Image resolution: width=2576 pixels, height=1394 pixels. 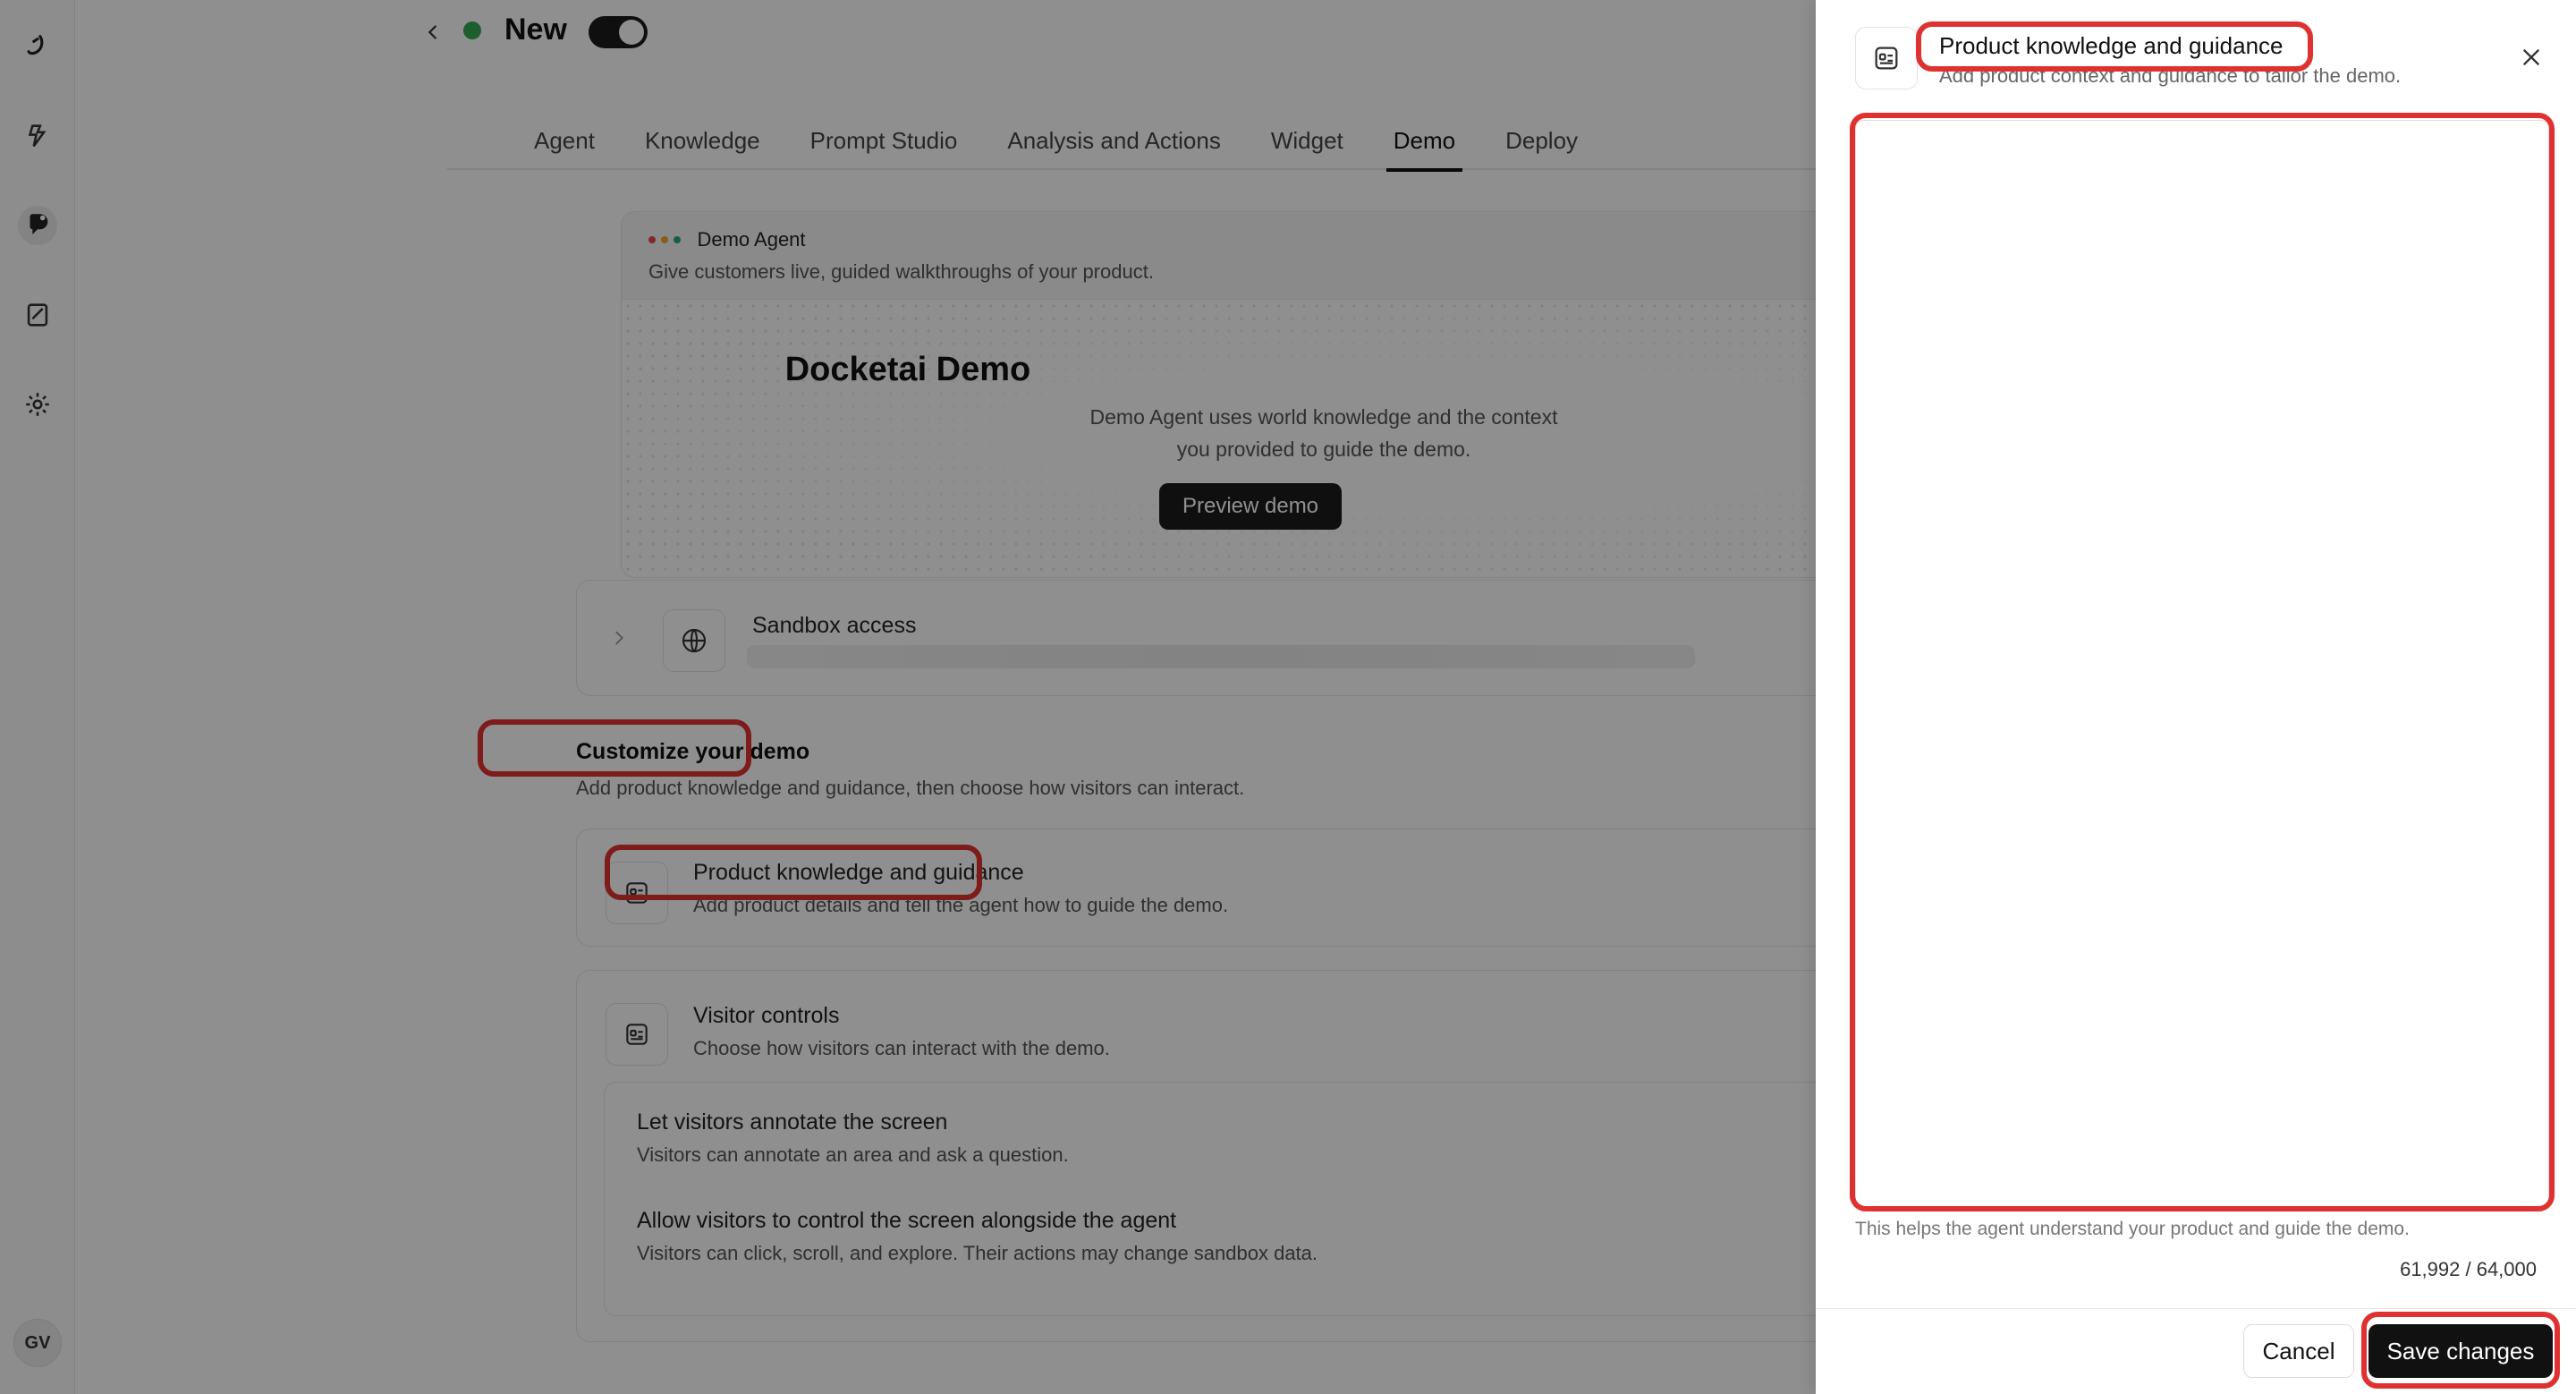 I want to click on close-button, so click(x=2531, y=57).